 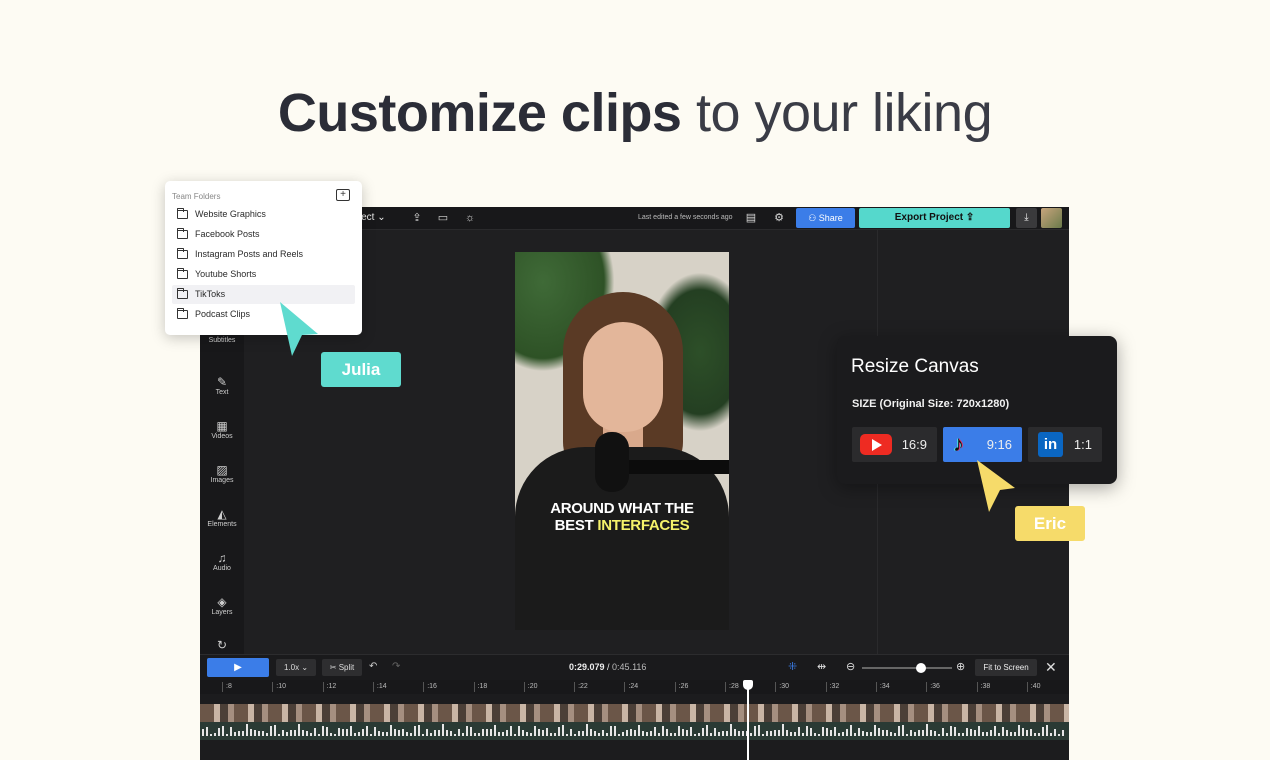 What do you see at coordinates (222, 382) in the screenshot?
I see `pencil-icon: ✎` at bounding box center [222, 382].